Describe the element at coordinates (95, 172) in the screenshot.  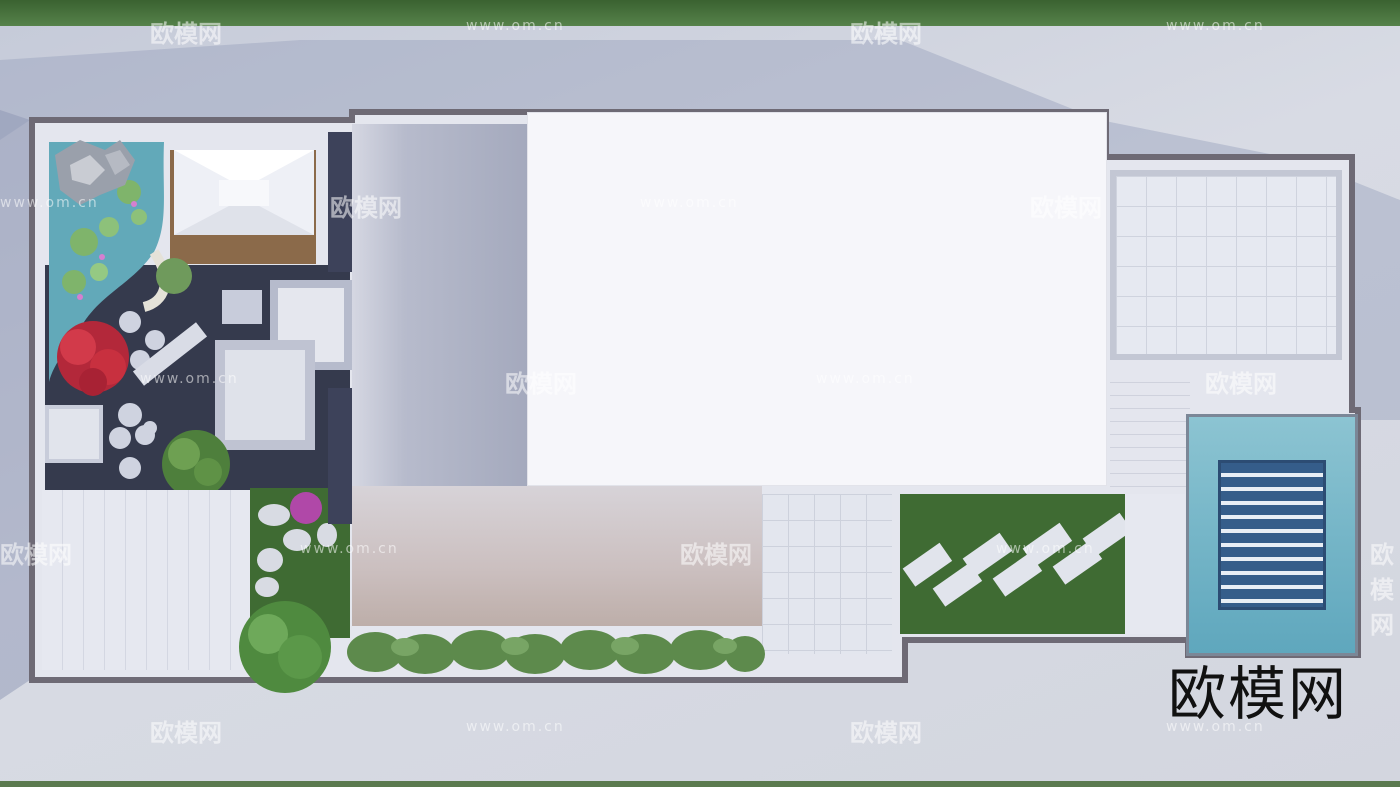
I see `rockery` at that location.